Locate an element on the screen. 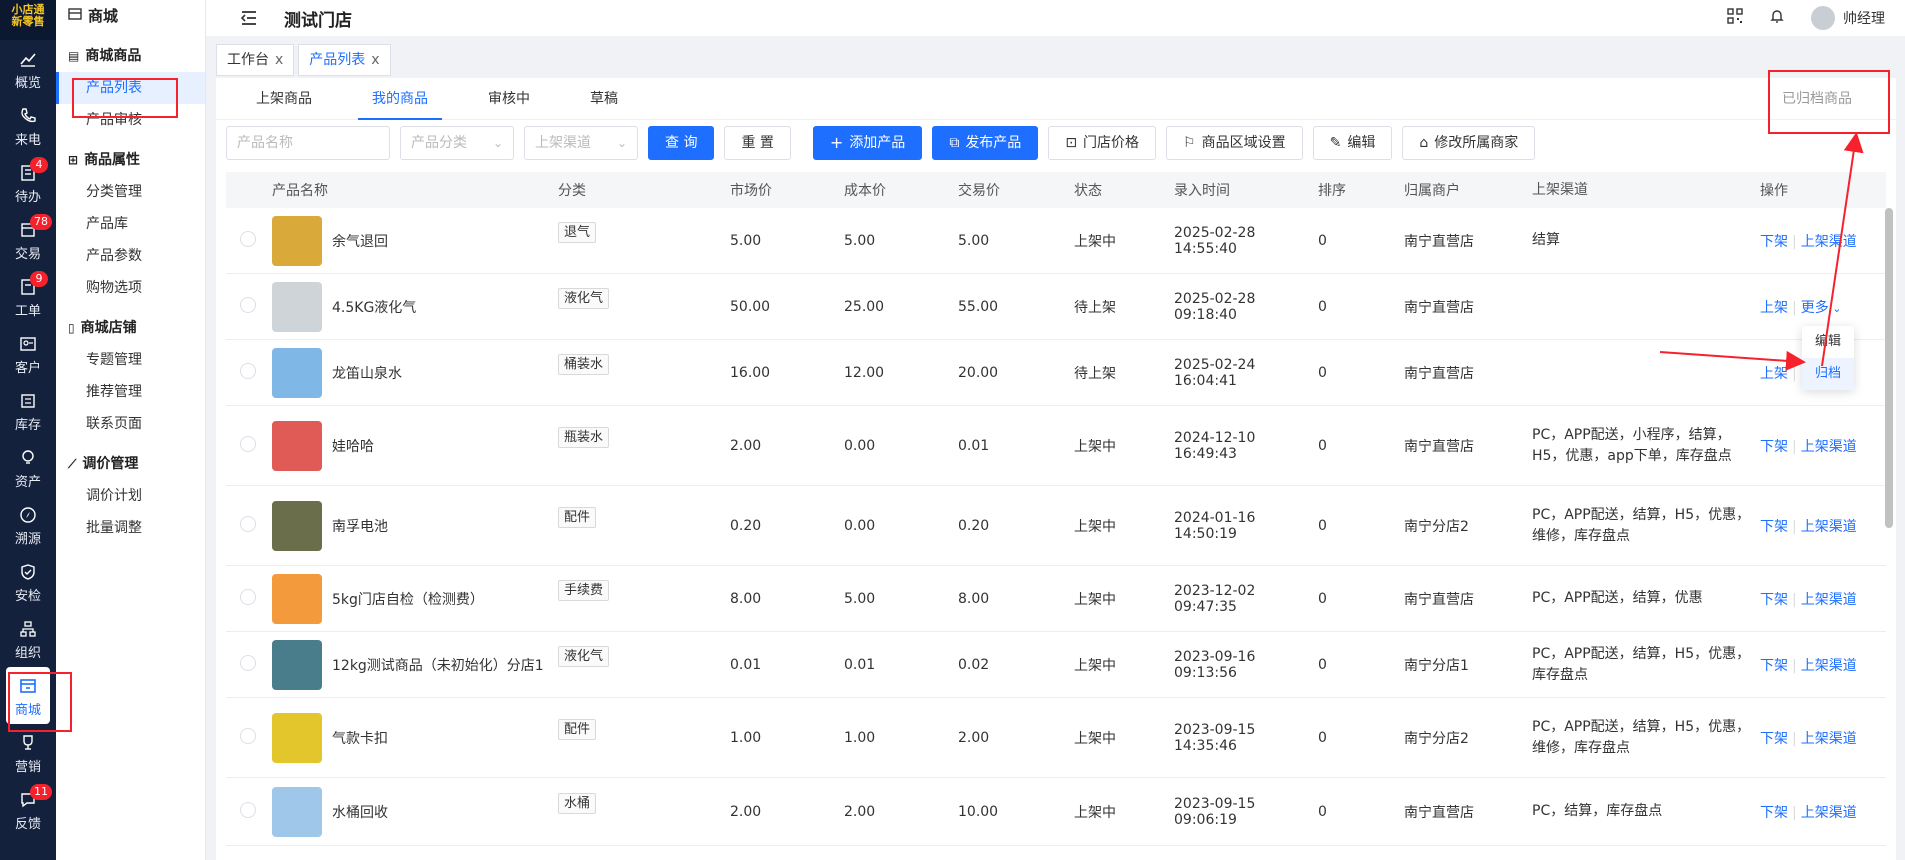  status-cell: 上架中 is located at coordinates (1095, 526).